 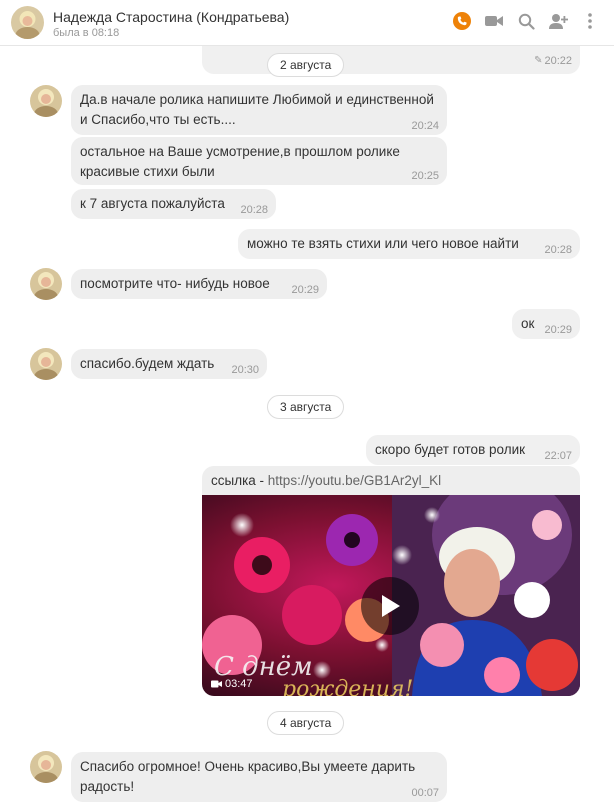 I want to click on message-text: посмотрите что- нибудь новое, so click(x=175, y=283).